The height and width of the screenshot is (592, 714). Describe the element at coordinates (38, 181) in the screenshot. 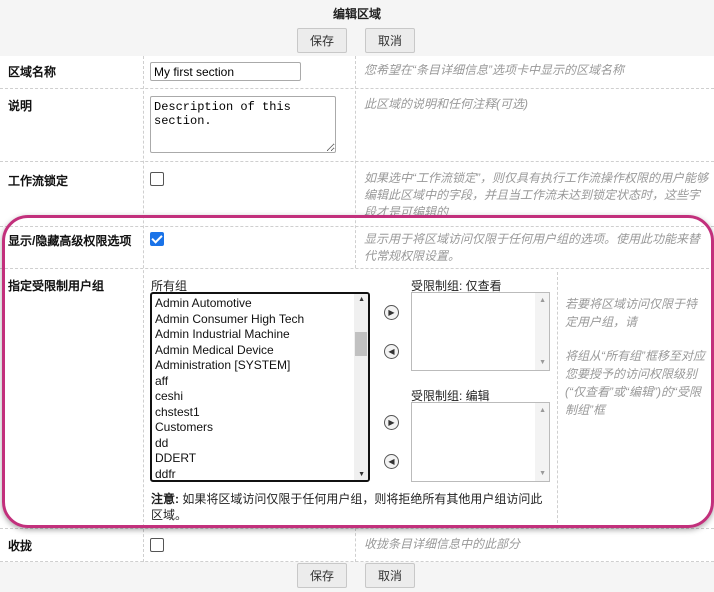

I see `workflow-lock-label: 工作流锁定` at that location.